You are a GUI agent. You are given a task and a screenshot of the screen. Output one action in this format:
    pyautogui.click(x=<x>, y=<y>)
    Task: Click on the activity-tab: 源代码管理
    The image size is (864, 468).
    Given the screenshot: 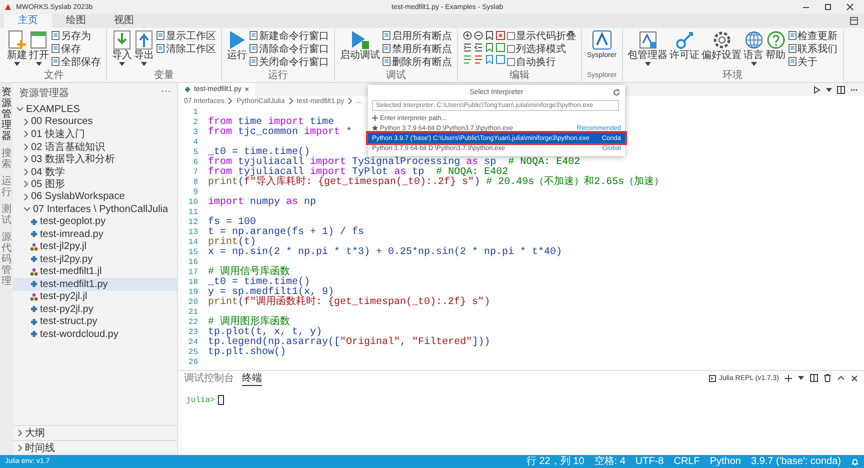 What is the action you would take?
    pyautogui.click(x=7, y=259)
    